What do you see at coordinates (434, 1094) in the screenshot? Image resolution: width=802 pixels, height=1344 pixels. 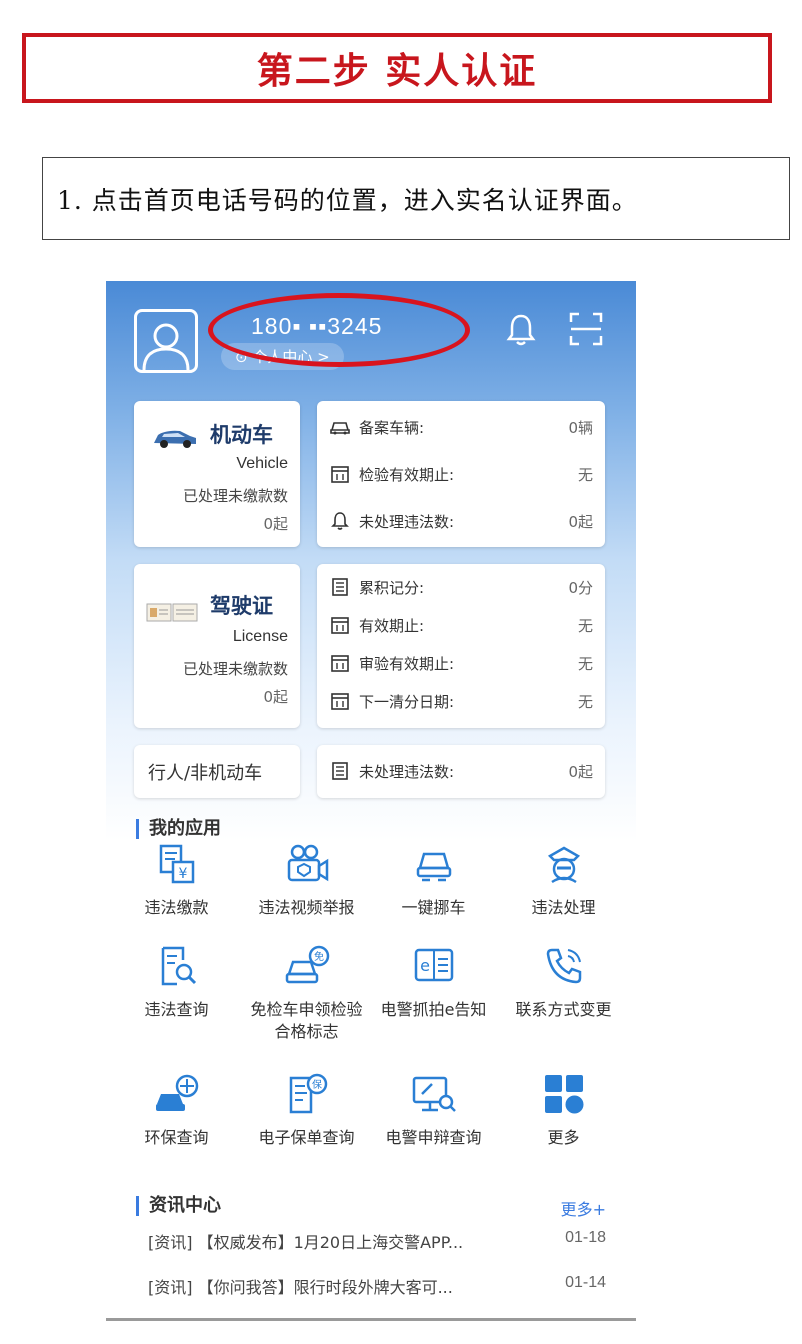 I see `appeal-search-icon` at bounding box center [434, 1094].